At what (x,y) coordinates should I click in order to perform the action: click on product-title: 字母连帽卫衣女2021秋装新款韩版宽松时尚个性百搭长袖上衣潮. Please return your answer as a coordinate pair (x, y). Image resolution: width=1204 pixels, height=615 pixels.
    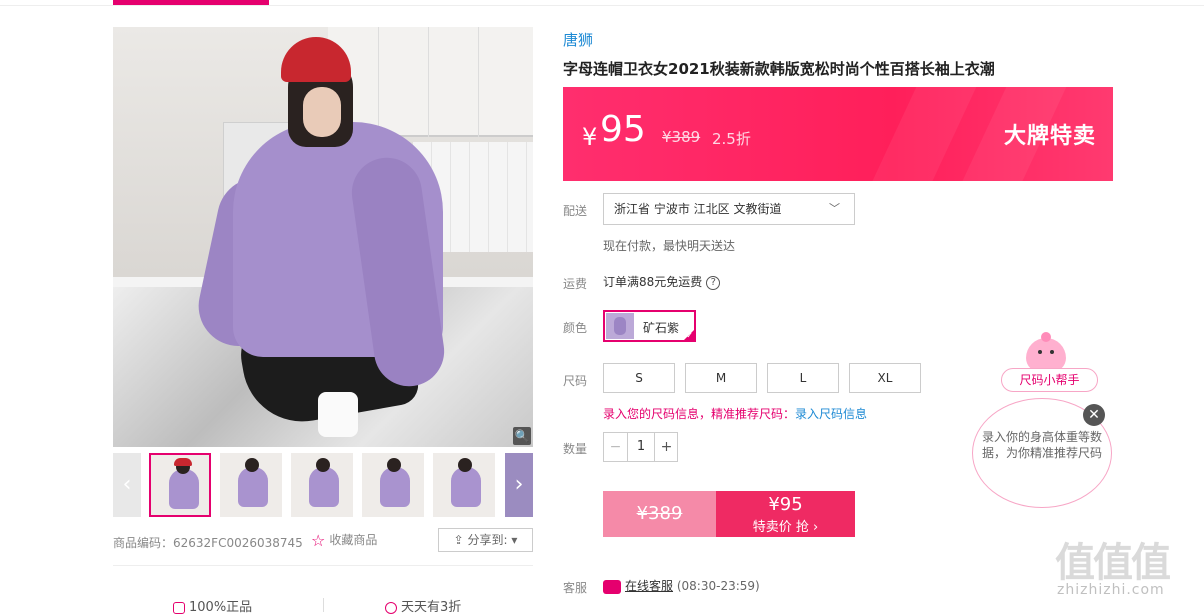
    Looking at the image, I should click on (779, 69).